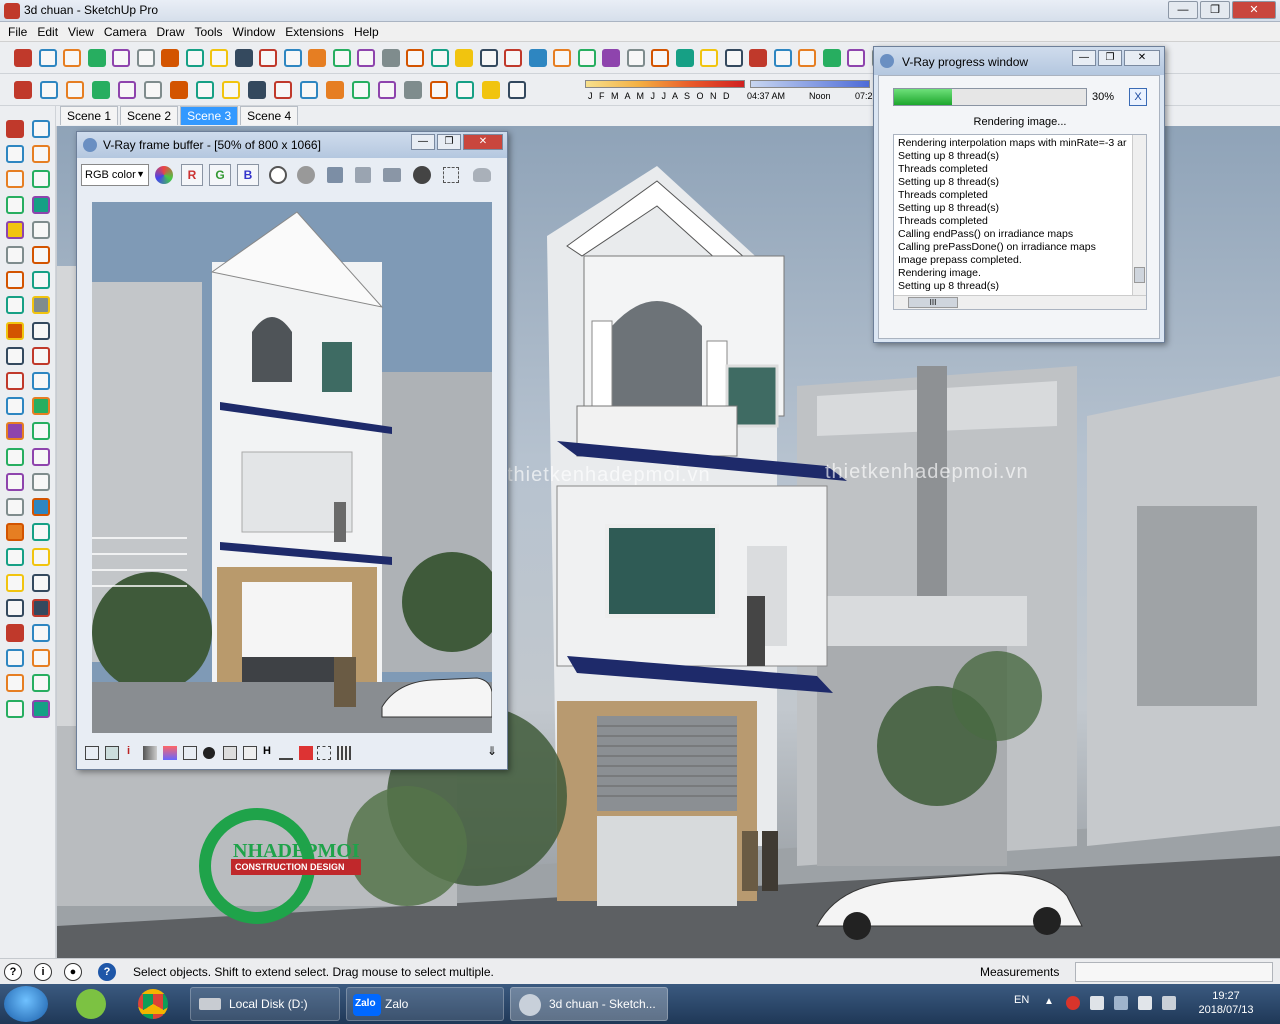 The image size is (1280, 1024). Describe the element at coordinates (1254, 10) in the screenshot. I see `close-button: ✕` at that location.